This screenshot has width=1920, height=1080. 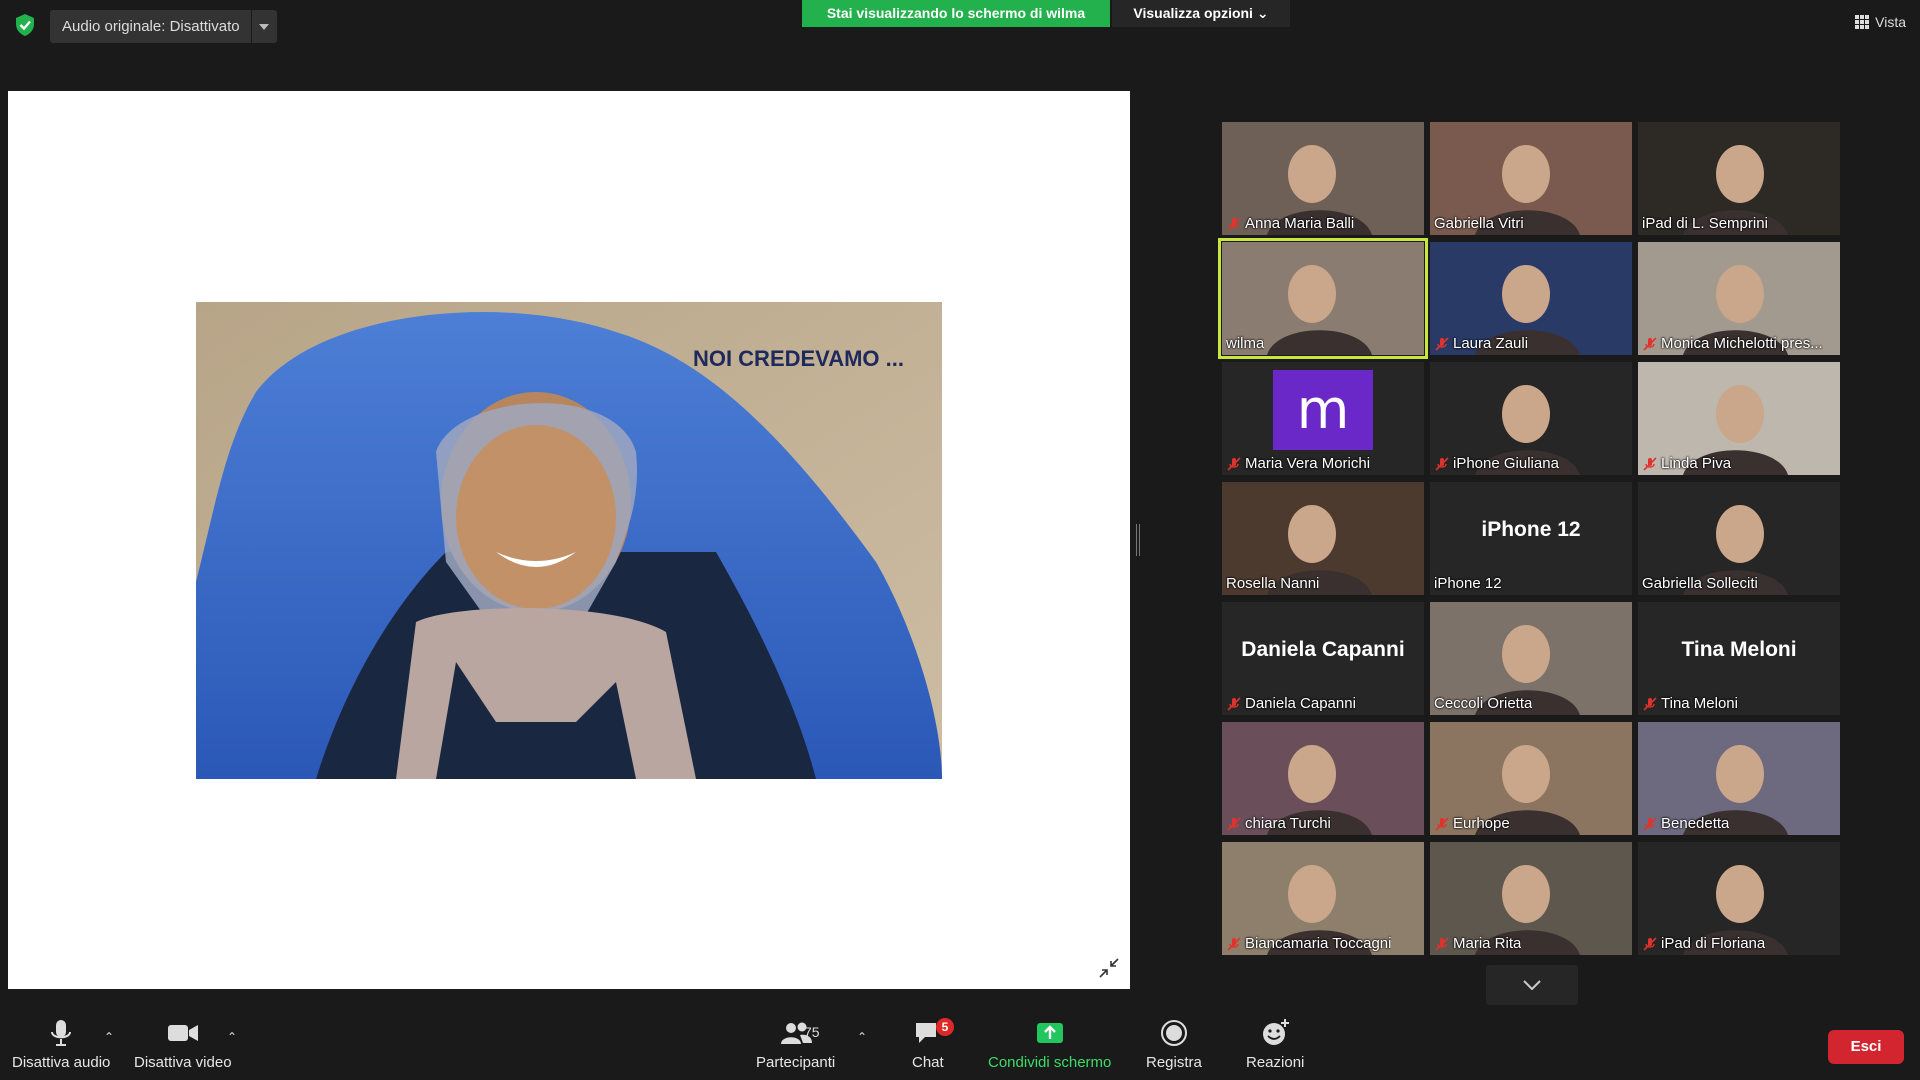 What do you see at coordinates (1049, 1033) in the screenshot?
I see `share-screen-icon` at bounding box center [1049, 1033].